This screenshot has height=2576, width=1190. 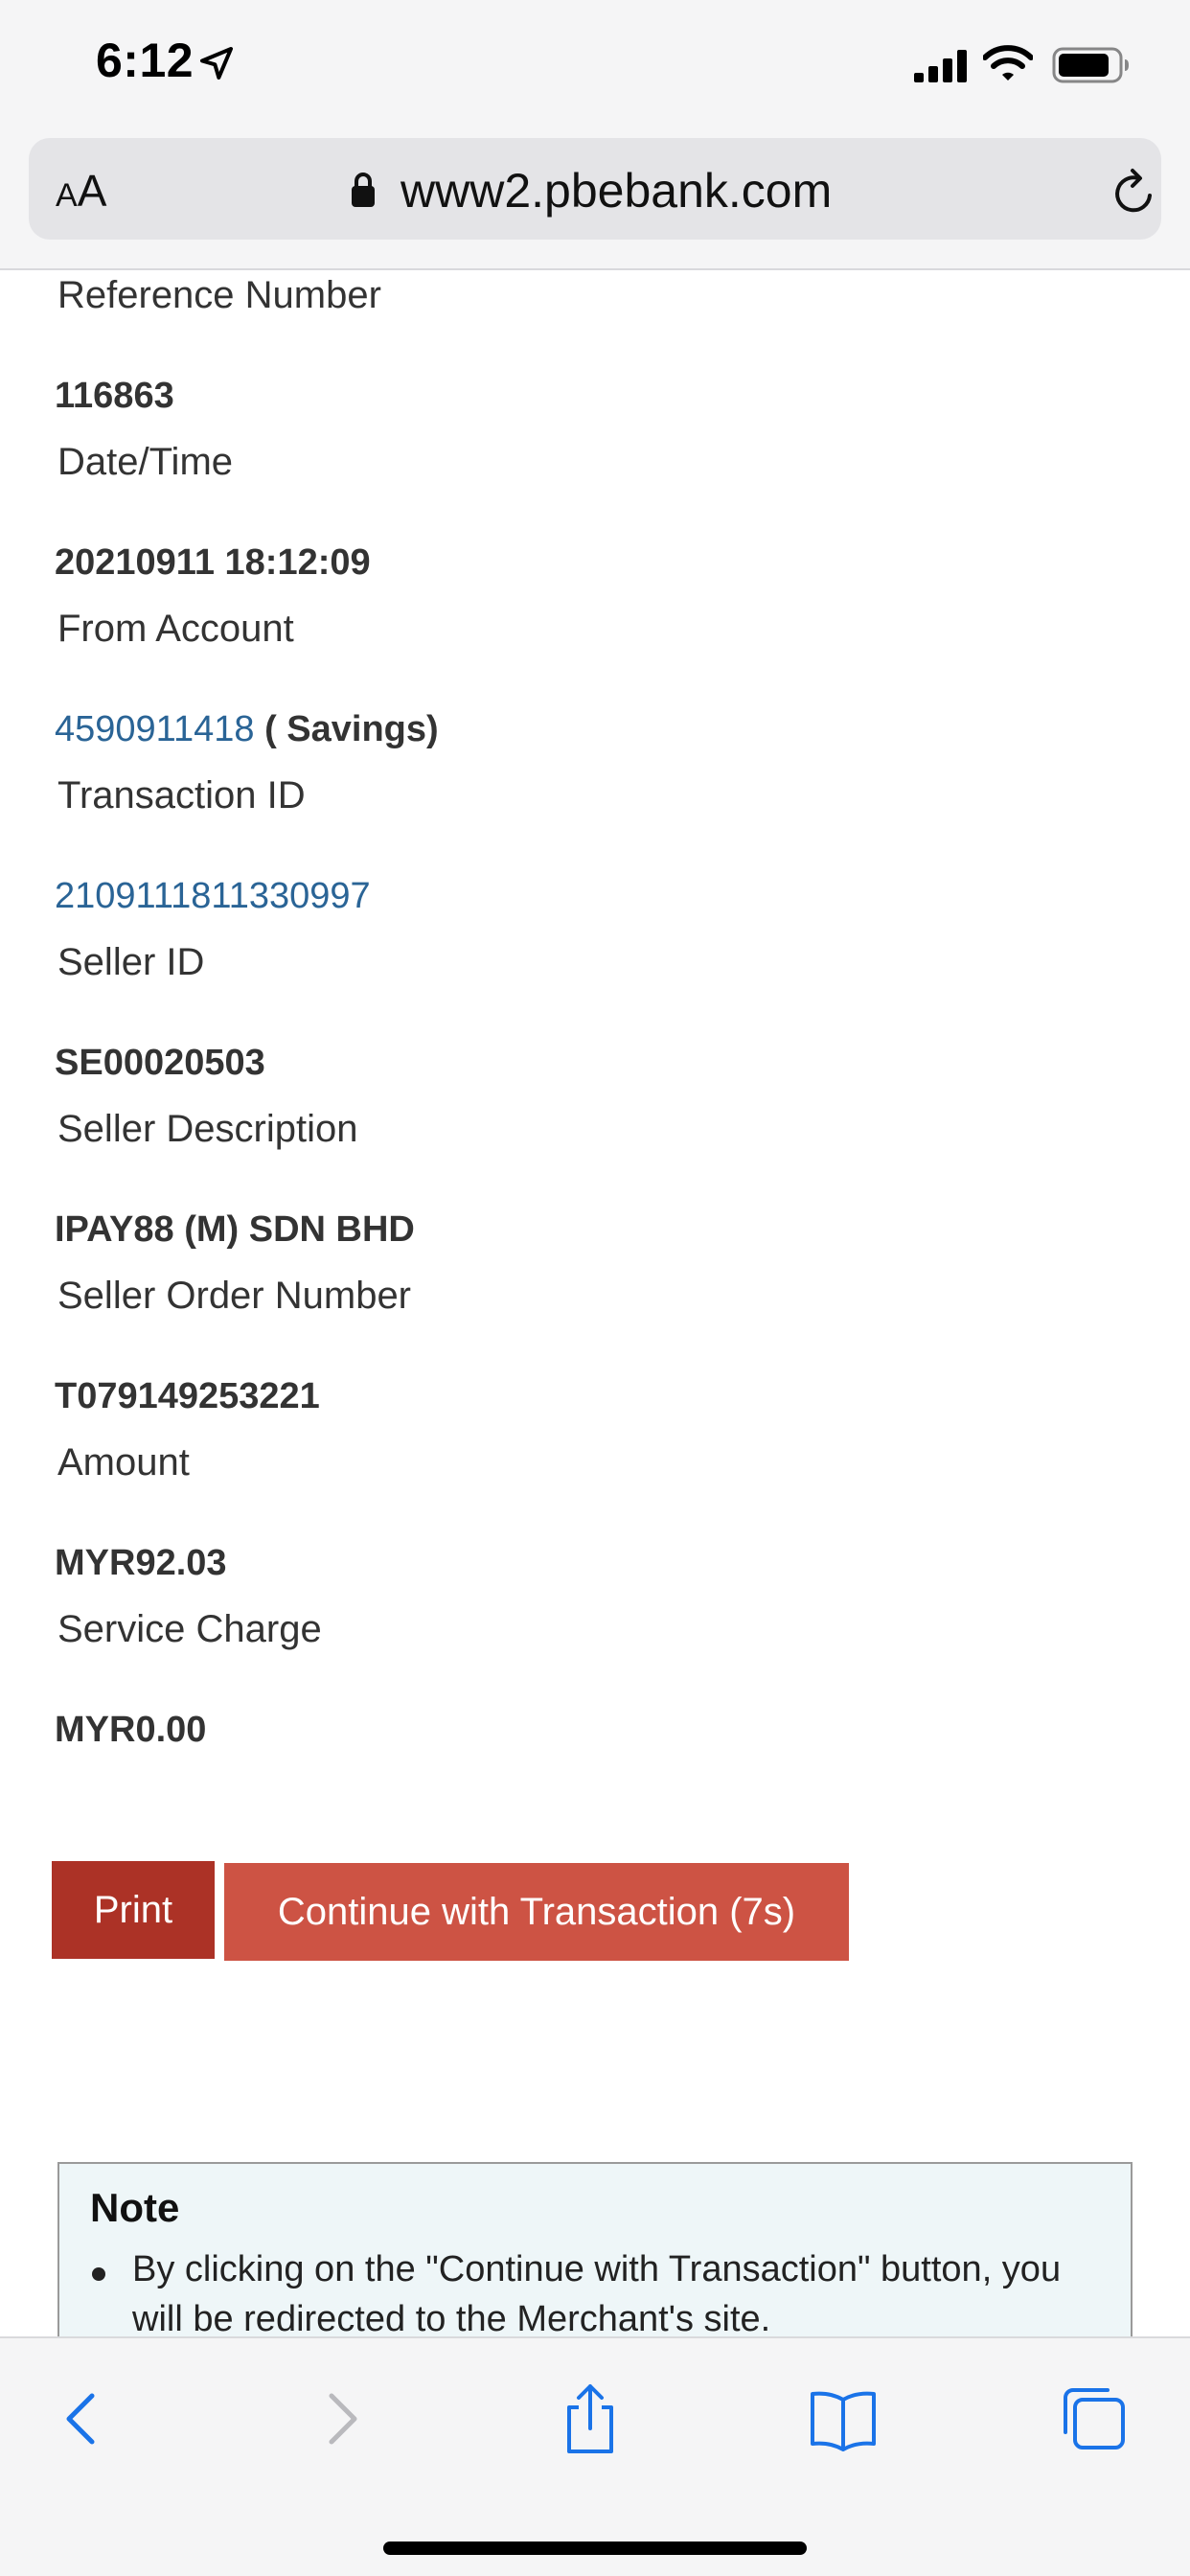 I want to click on continue-with-transaction-button: Continue with Transaction (7s), so click(x=537, y=1912).